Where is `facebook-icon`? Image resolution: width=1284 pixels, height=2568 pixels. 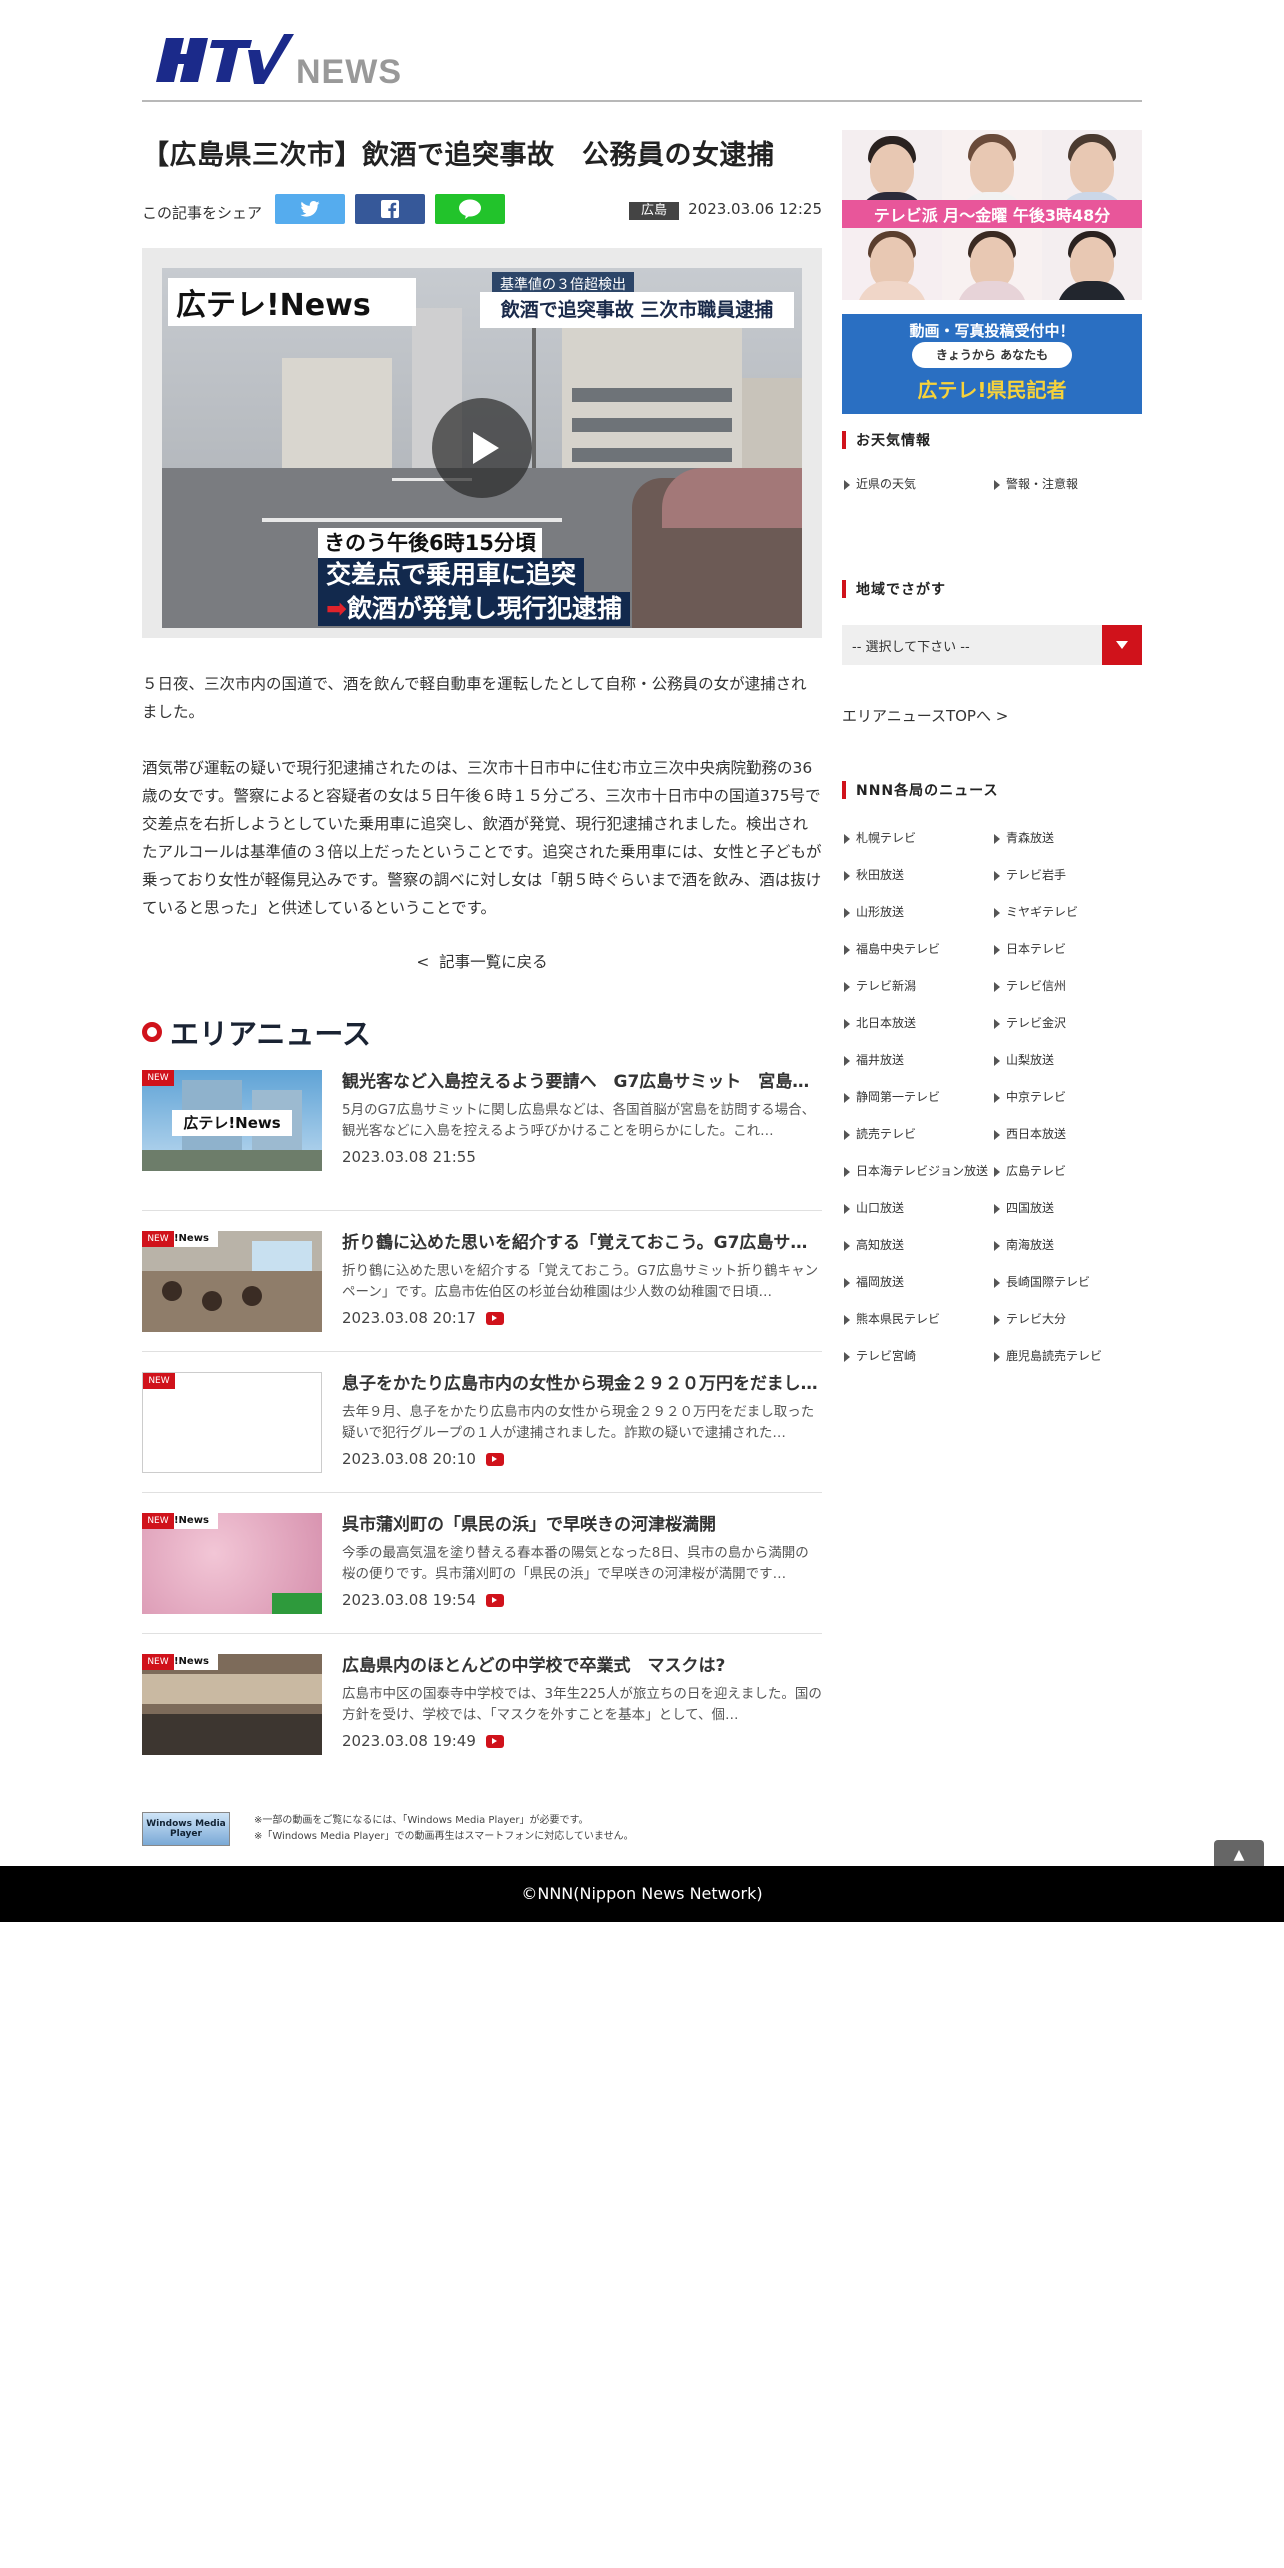 facebook-icon is located at coordinates (390, 209).